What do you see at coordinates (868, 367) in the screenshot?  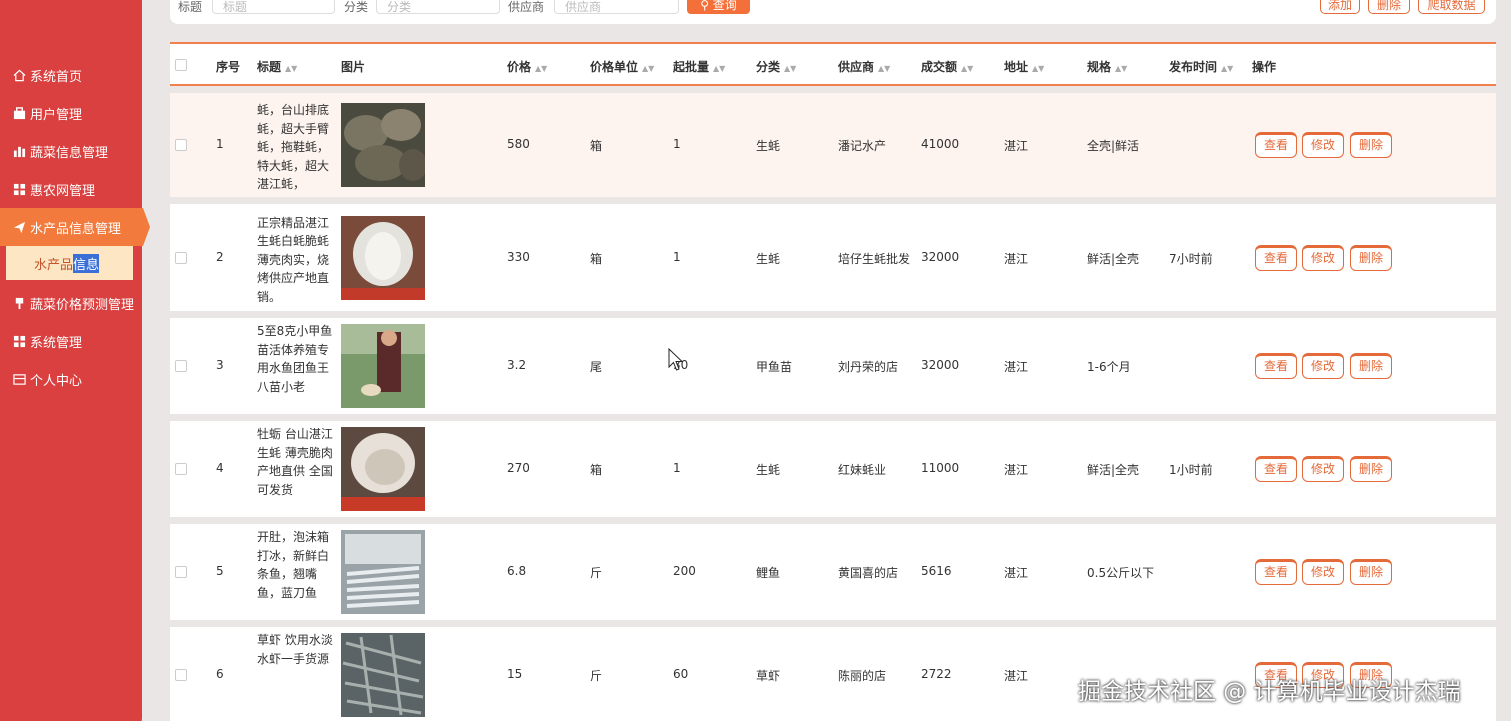 I see `cell-supplier: 刘丹荣的店` at bounding box center [868, 367].